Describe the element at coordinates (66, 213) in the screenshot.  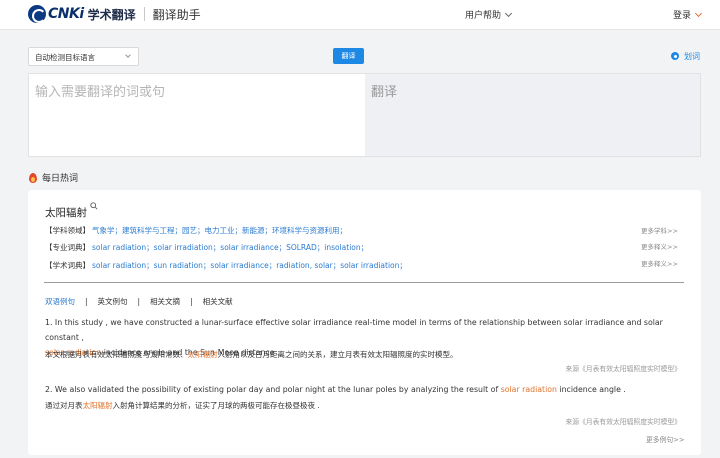
I see `hot-term: 太阳辐射` at that location.